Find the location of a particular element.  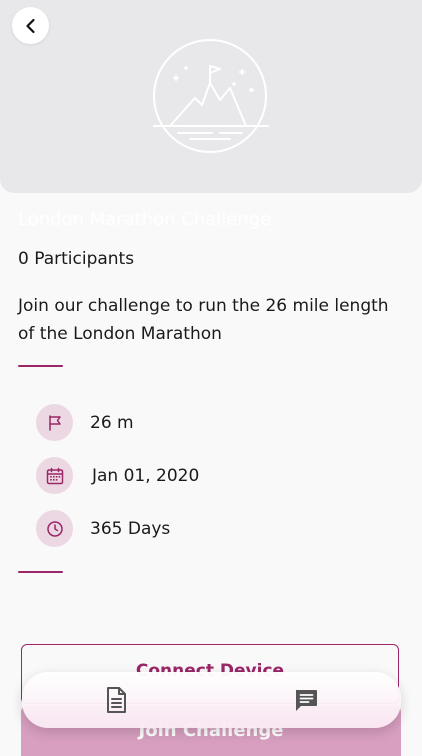

duration-value: 365 Days is located at coordinates (130, 528).